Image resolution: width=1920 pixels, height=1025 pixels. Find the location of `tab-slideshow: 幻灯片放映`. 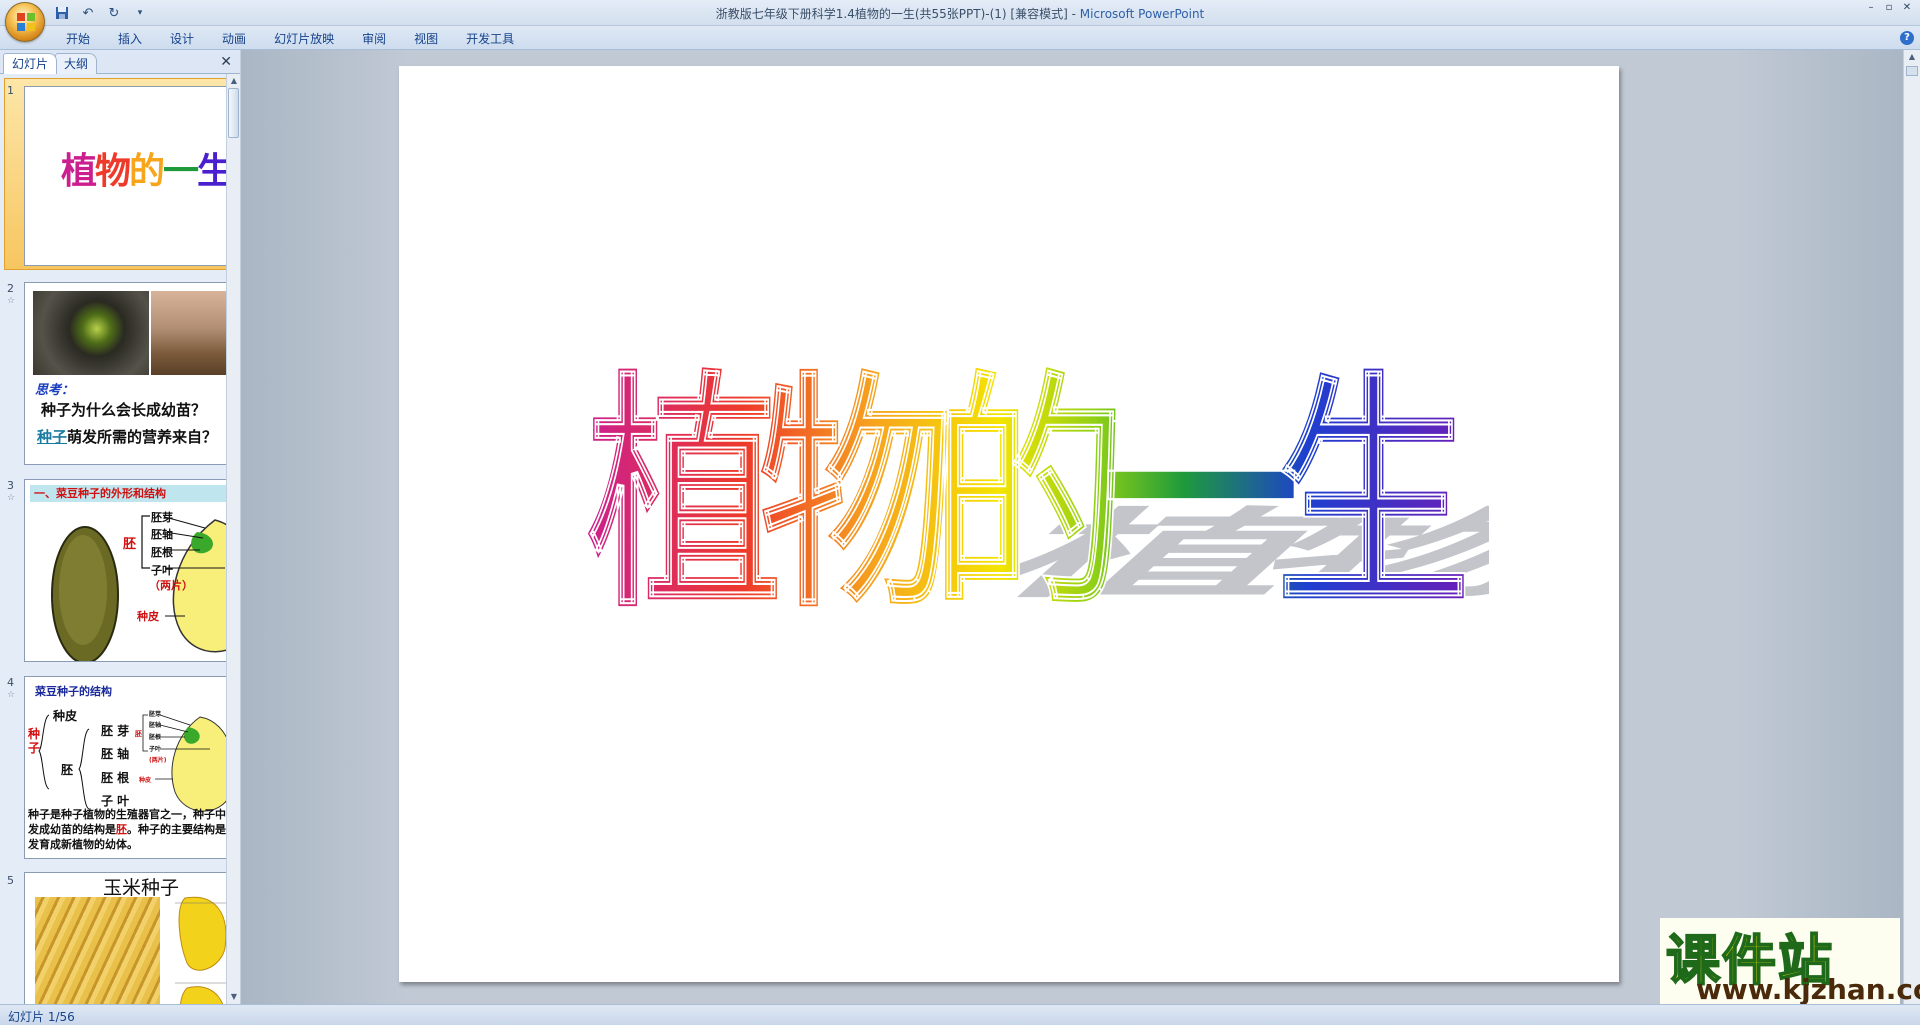

tab-slideshow: 幻灯片放映 is located at coordinates (304, 39).